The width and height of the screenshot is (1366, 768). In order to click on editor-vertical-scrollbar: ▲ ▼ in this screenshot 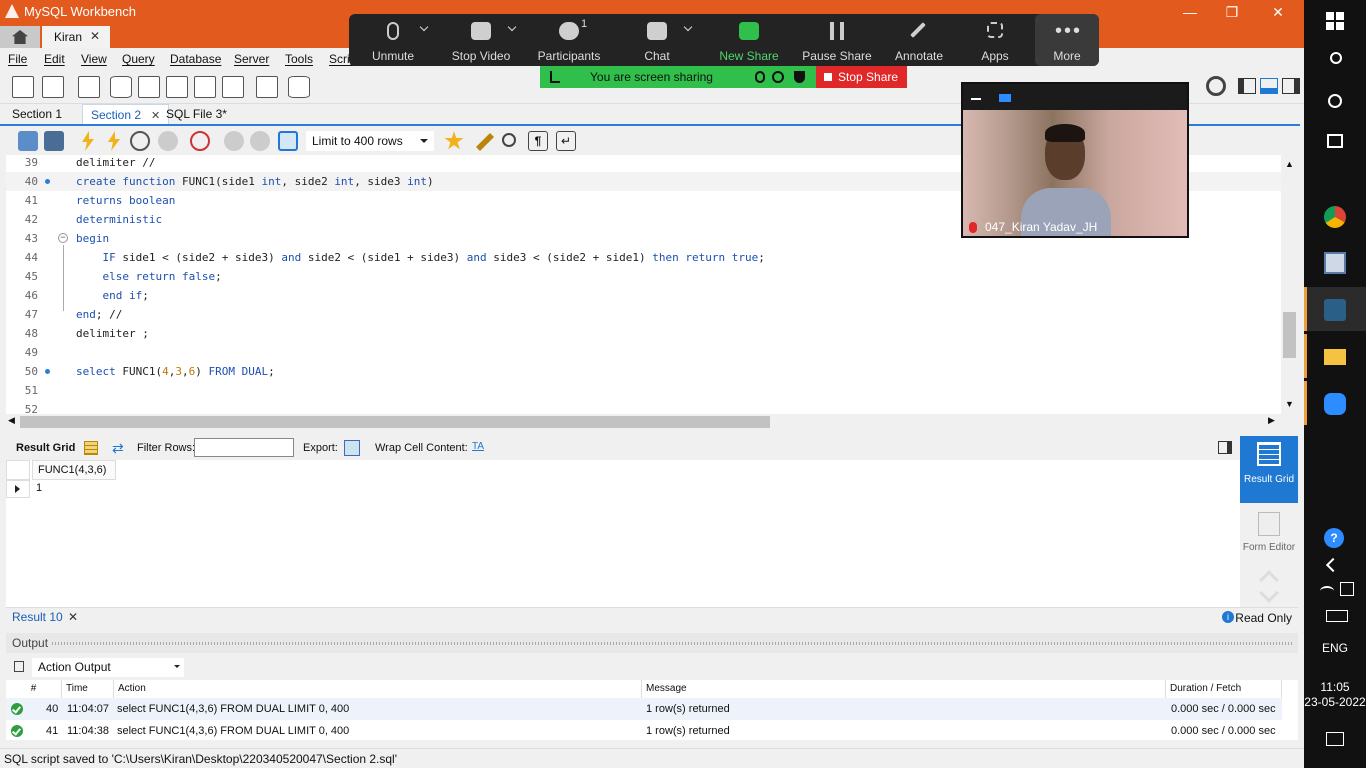, I will do `click(1289, 284)`.